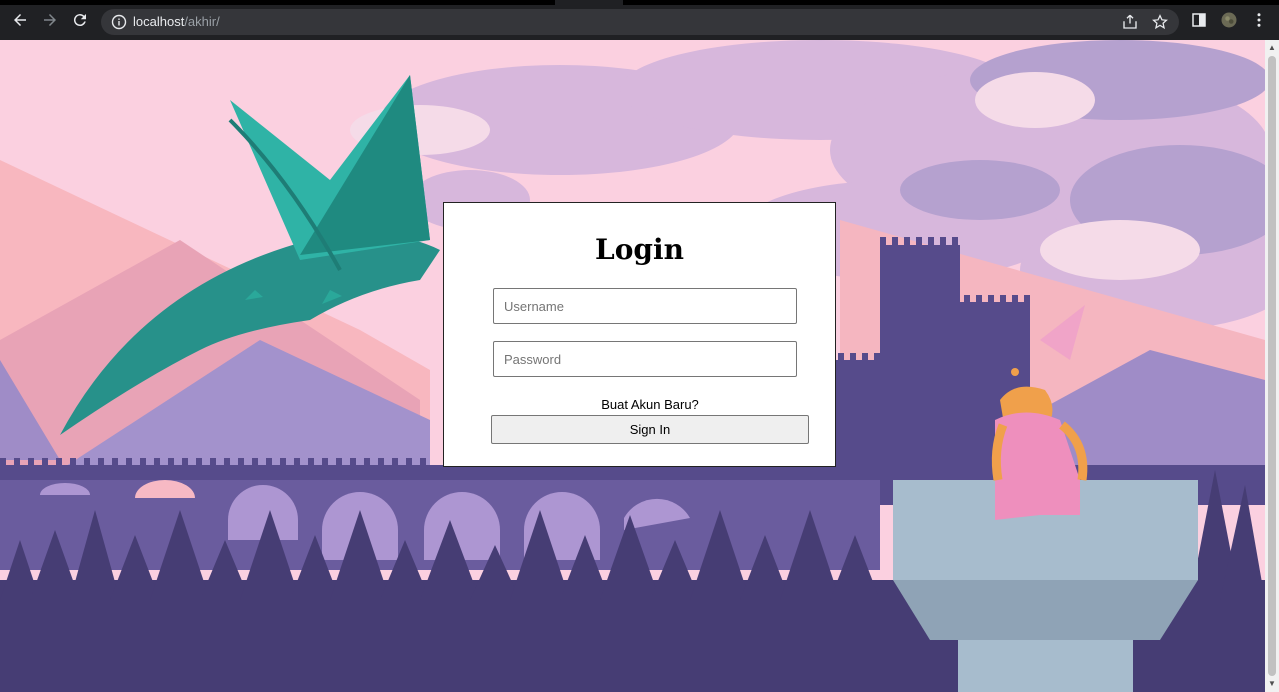  What do you see at coordinates (1199, 20) in the screenshot?
I see `side-panel-icon` at bounding box center [1199, 20].